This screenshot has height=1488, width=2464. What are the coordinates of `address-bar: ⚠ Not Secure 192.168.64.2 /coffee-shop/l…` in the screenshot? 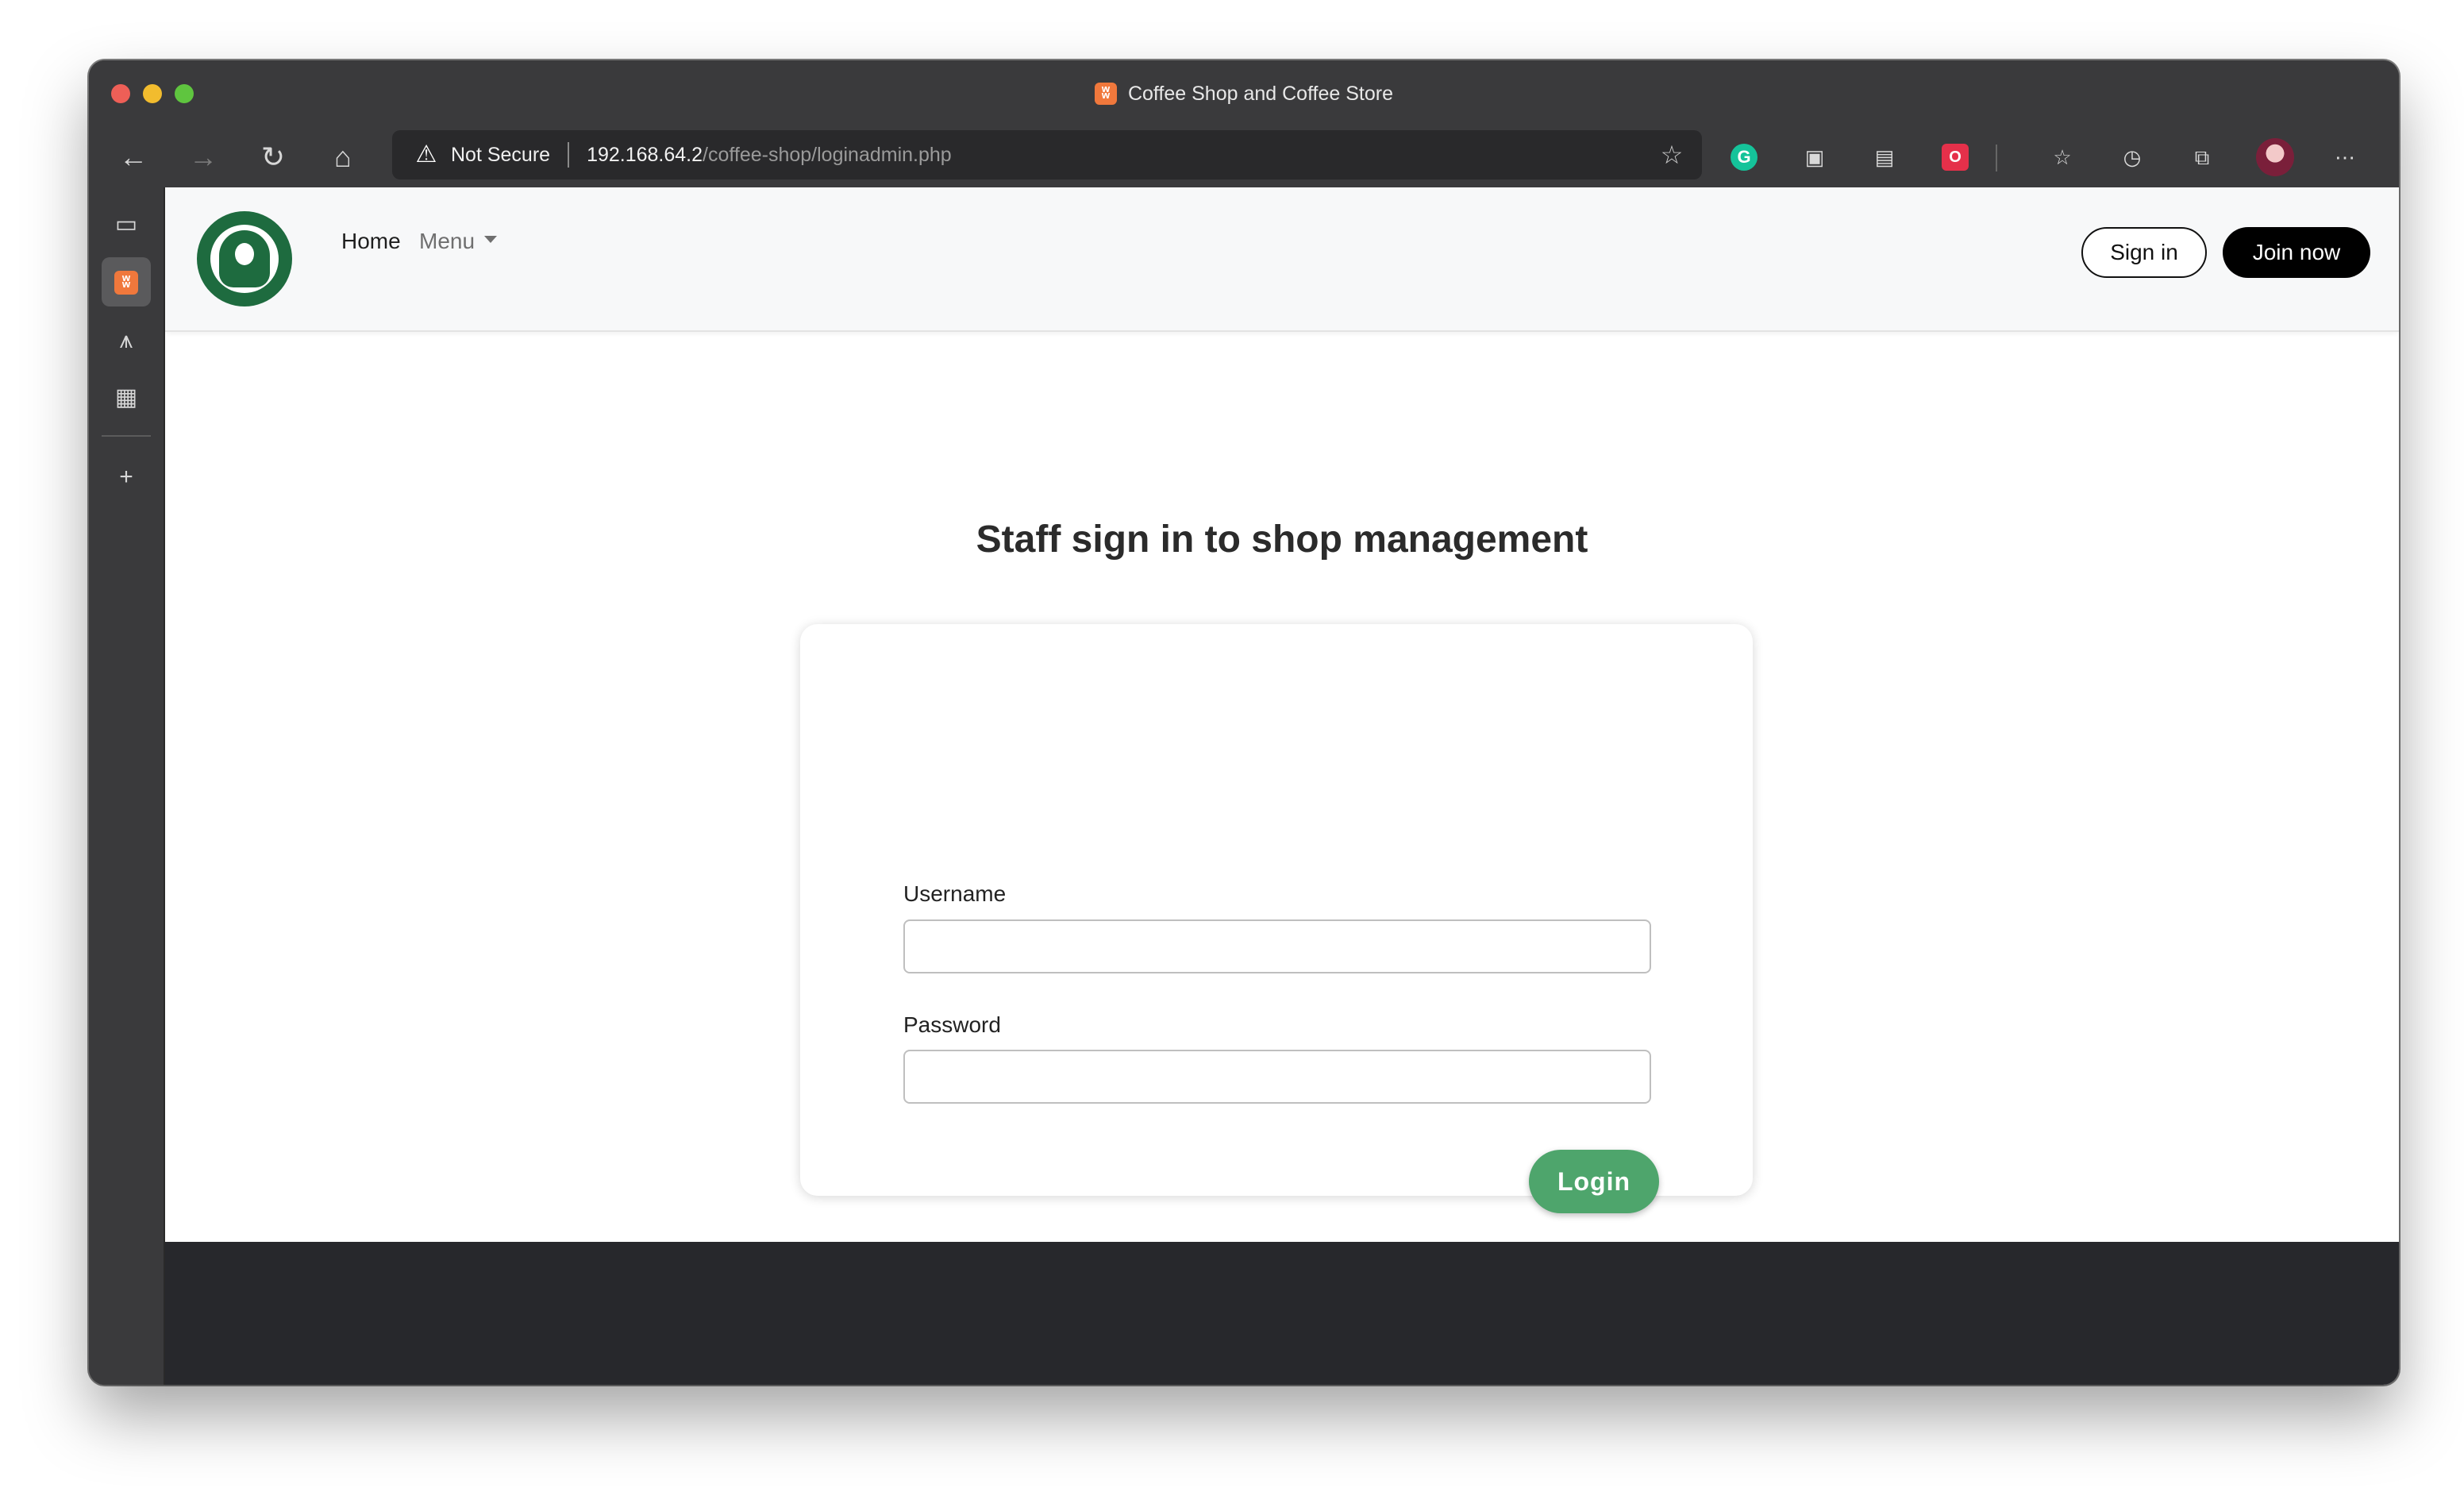 It's located at (1047, 154).